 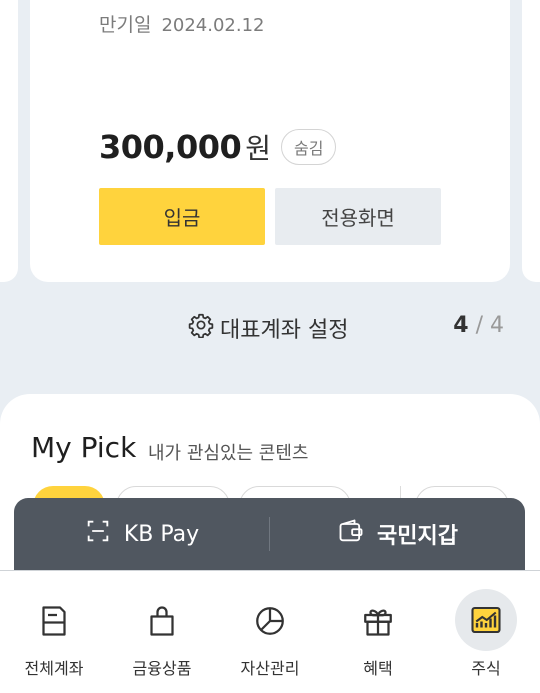 I want to click on my-pick-title: My Pick, so click(x=84, y=447).